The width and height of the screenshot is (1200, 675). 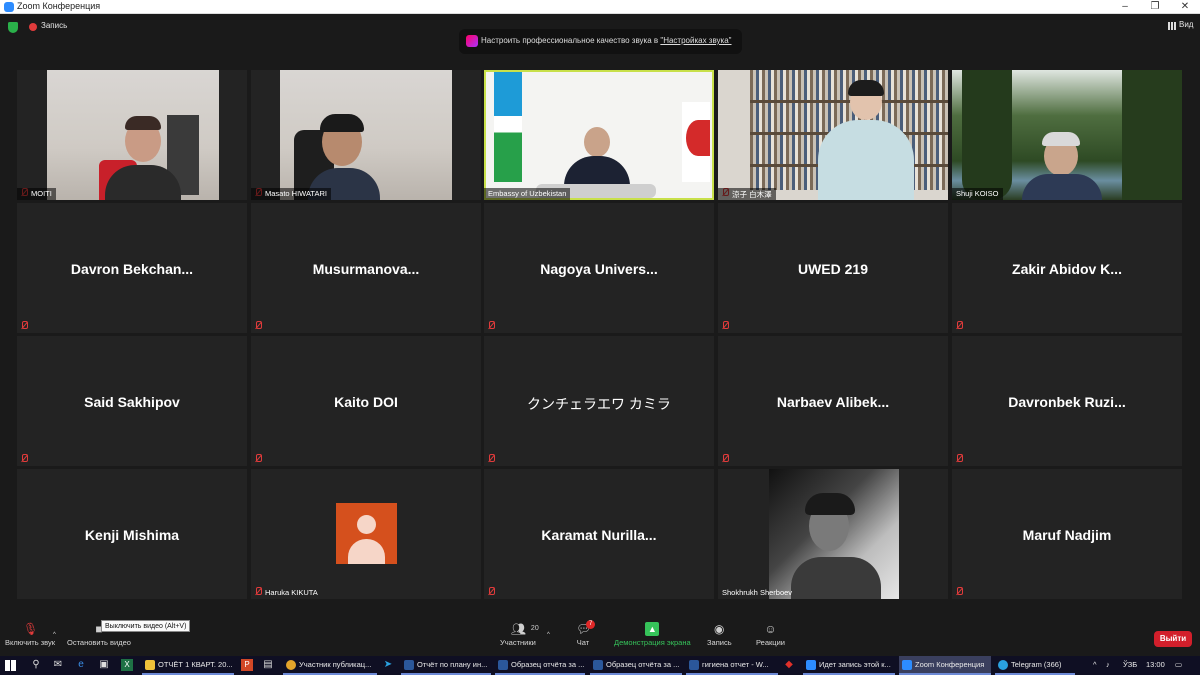 I want to click on participant-tile: 涼子 白木澤, so click(x=833, y=135).